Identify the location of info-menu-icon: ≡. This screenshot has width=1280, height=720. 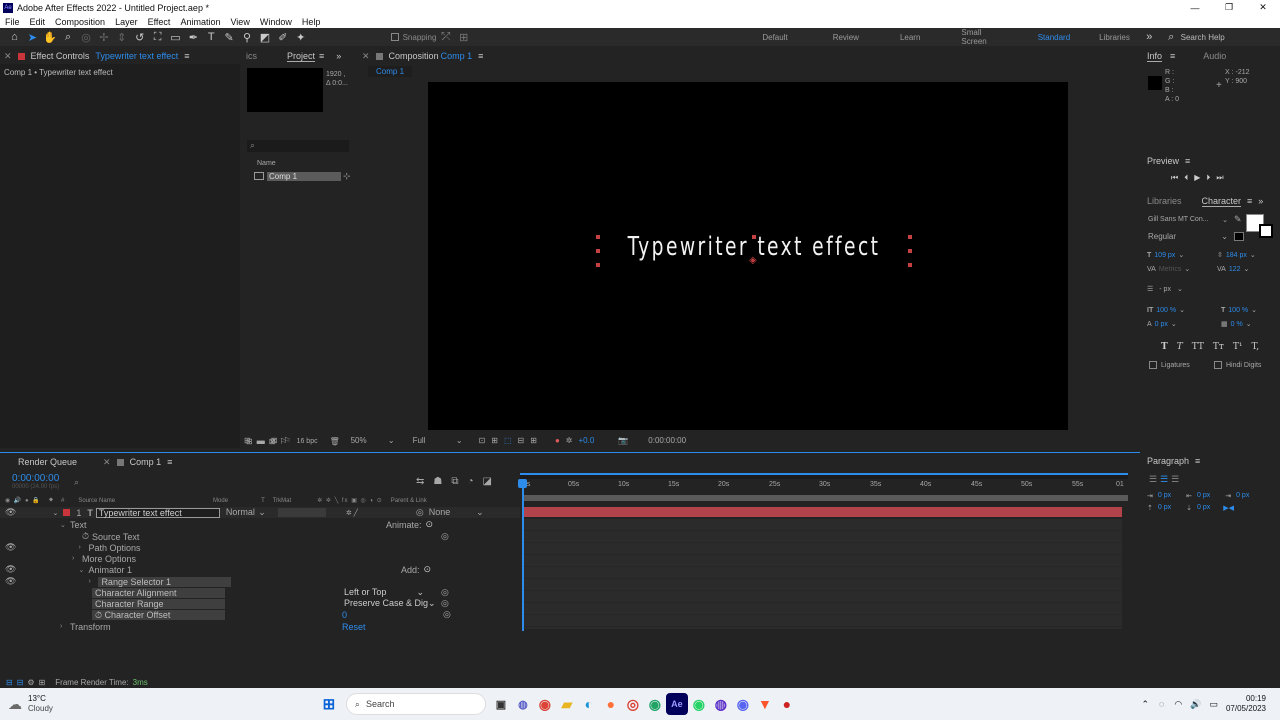
(1172, 56).